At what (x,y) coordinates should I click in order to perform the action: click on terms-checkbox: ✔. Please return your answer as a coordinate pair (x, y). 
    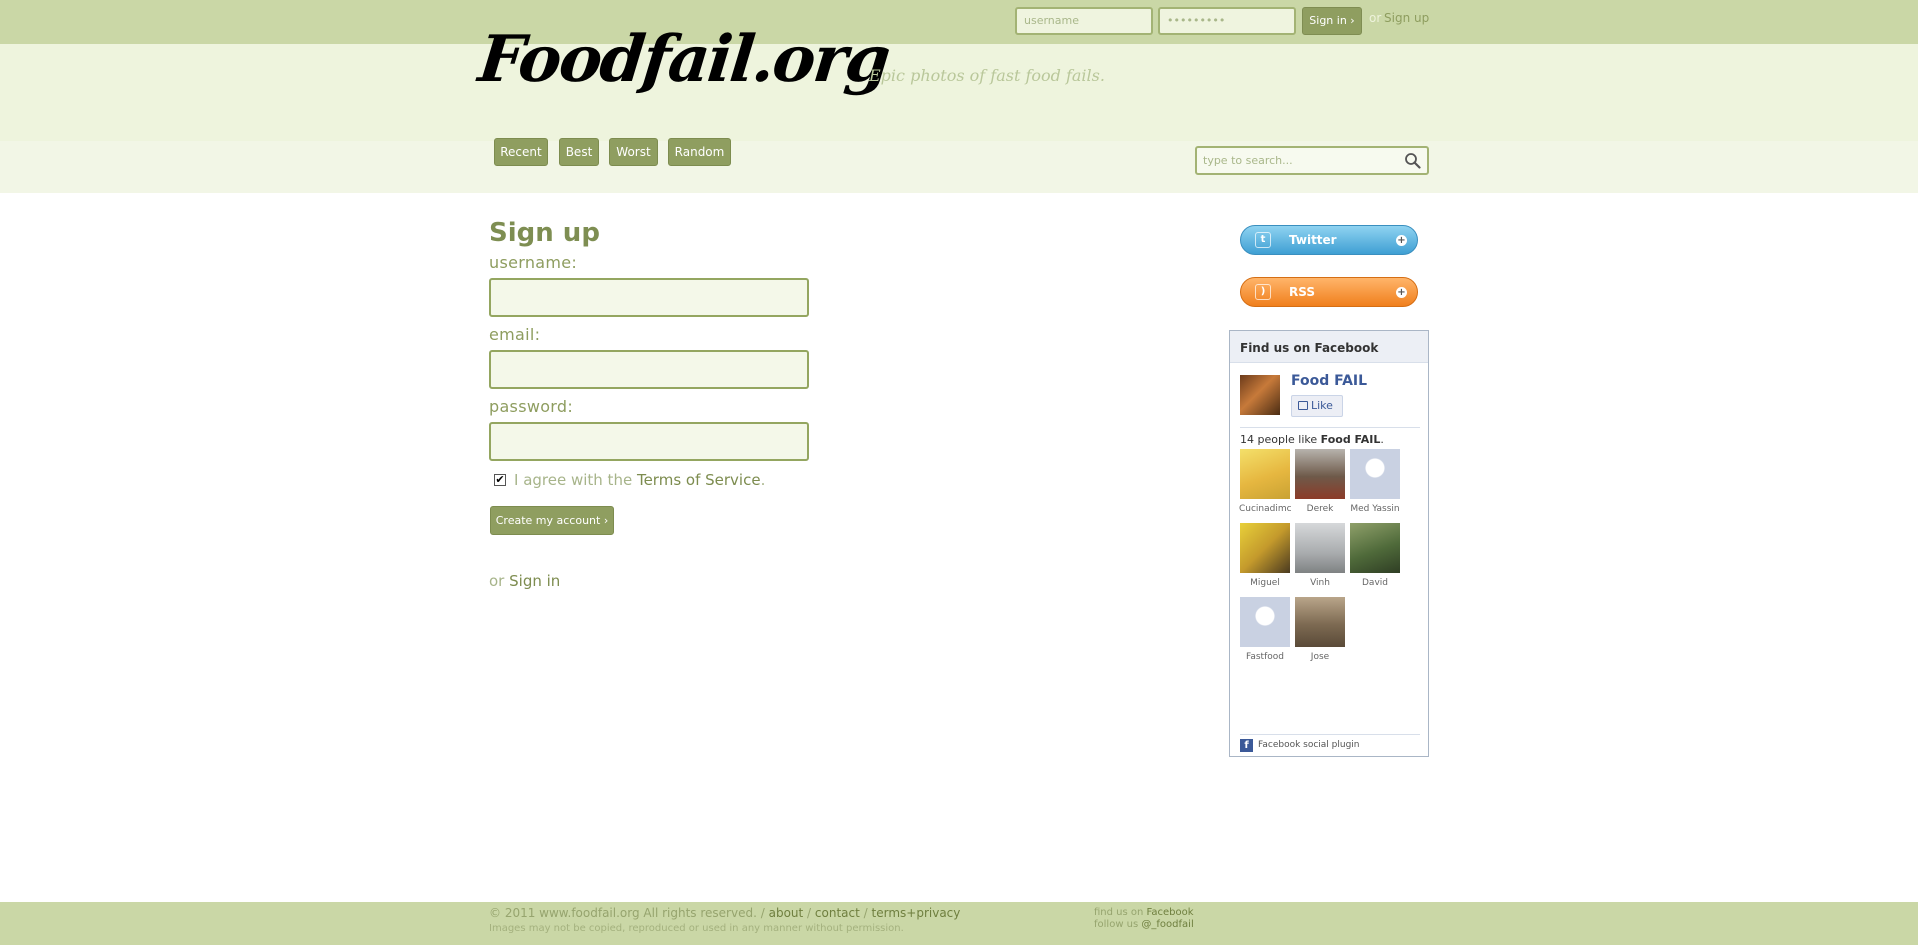
    Looking at the image, I should click on (500, 480).